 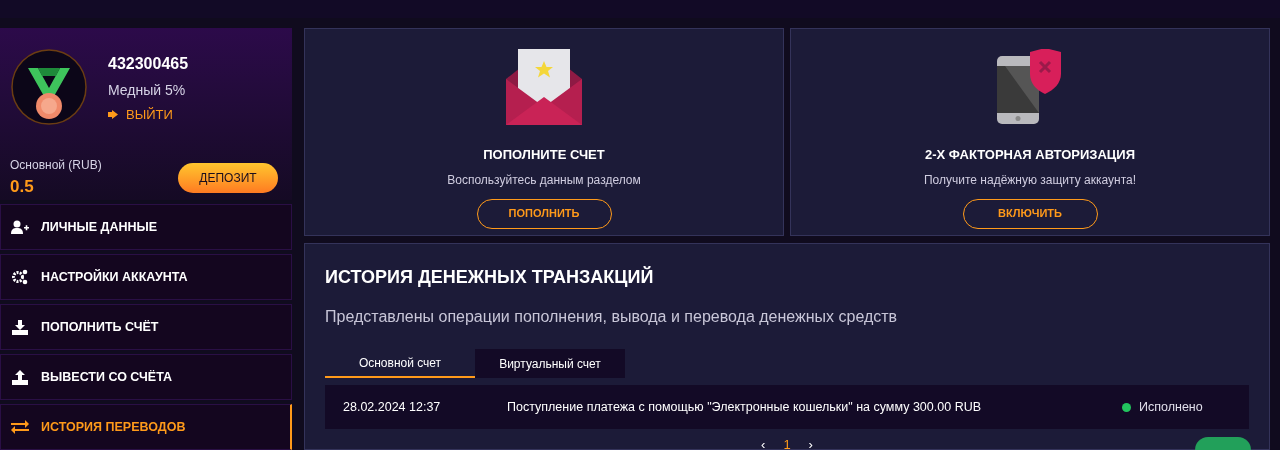 What do you see at coordinates (1171, 407) in the screenshot?
I see `transaction-status: Исполнено` at bounding box center [1171, 407].